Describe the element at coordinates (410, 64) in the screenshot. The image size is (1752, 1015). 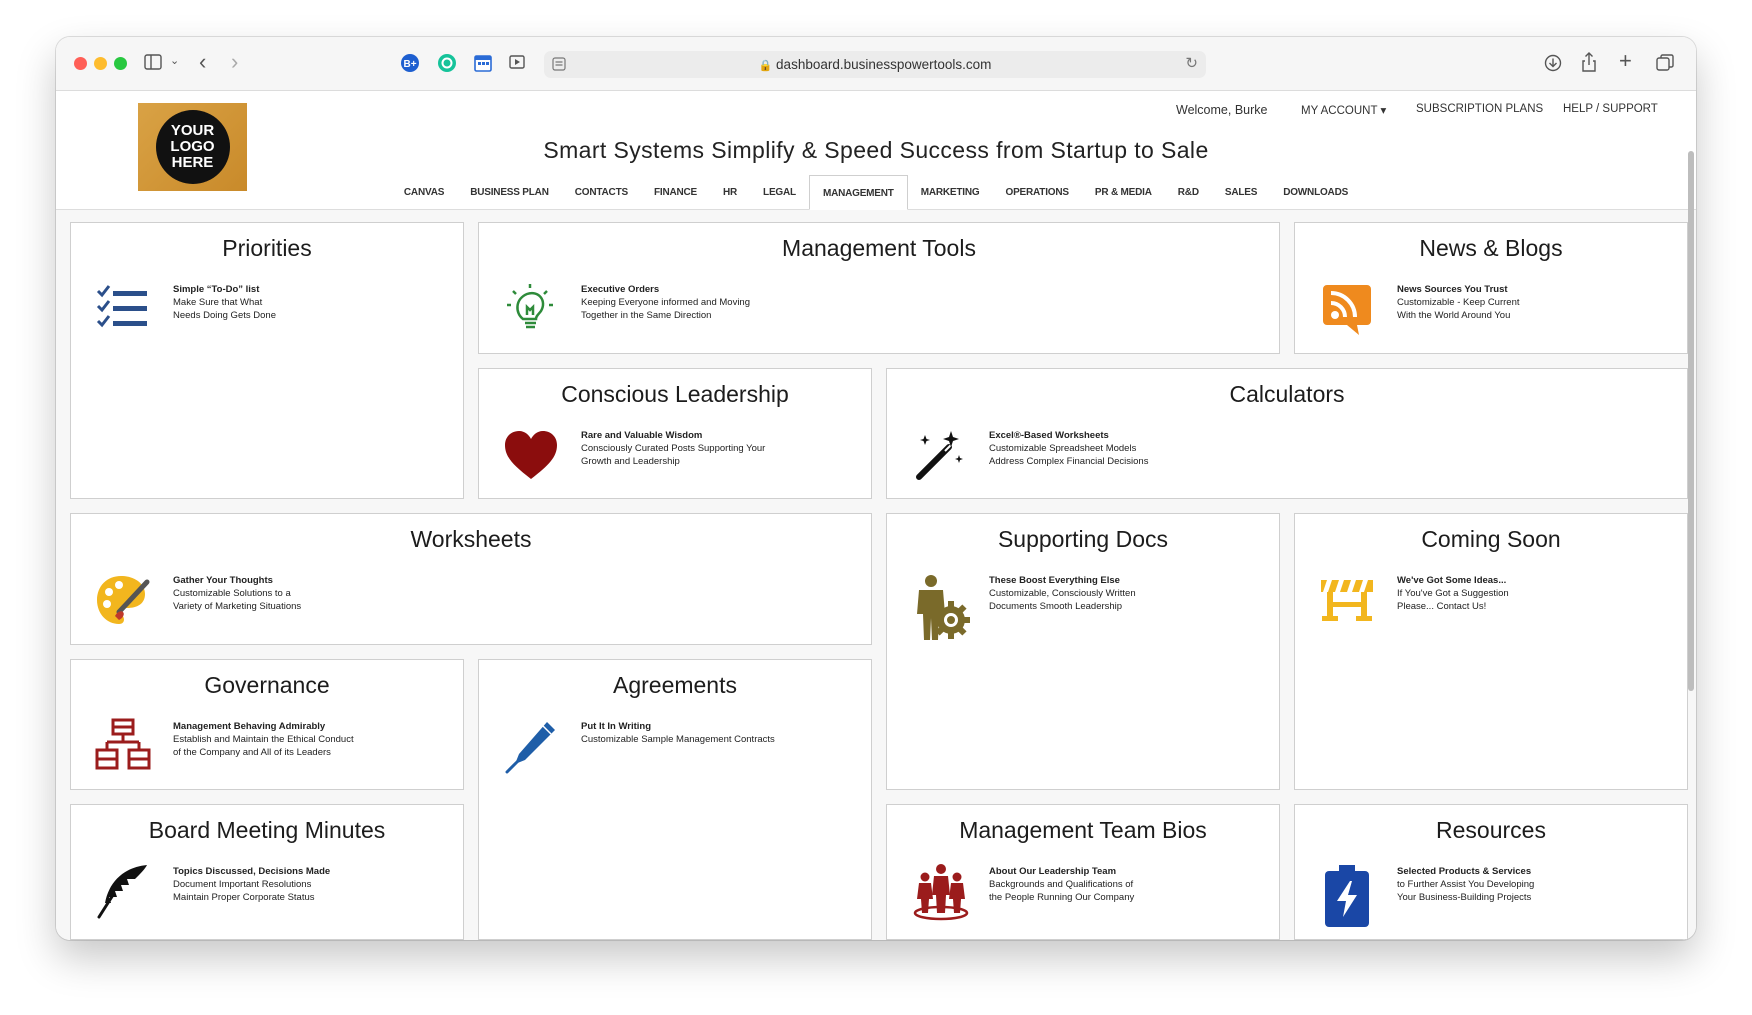
I see `bplus-extension-icon: B+` at that location.